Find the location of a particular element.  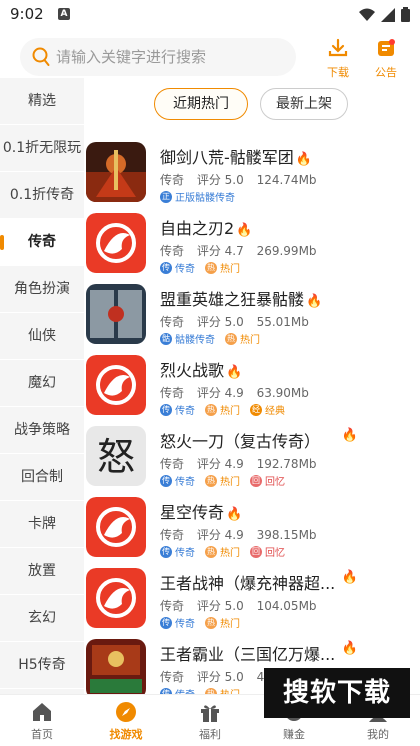

tag-icon: 经 is located at coordinates (256, 409).